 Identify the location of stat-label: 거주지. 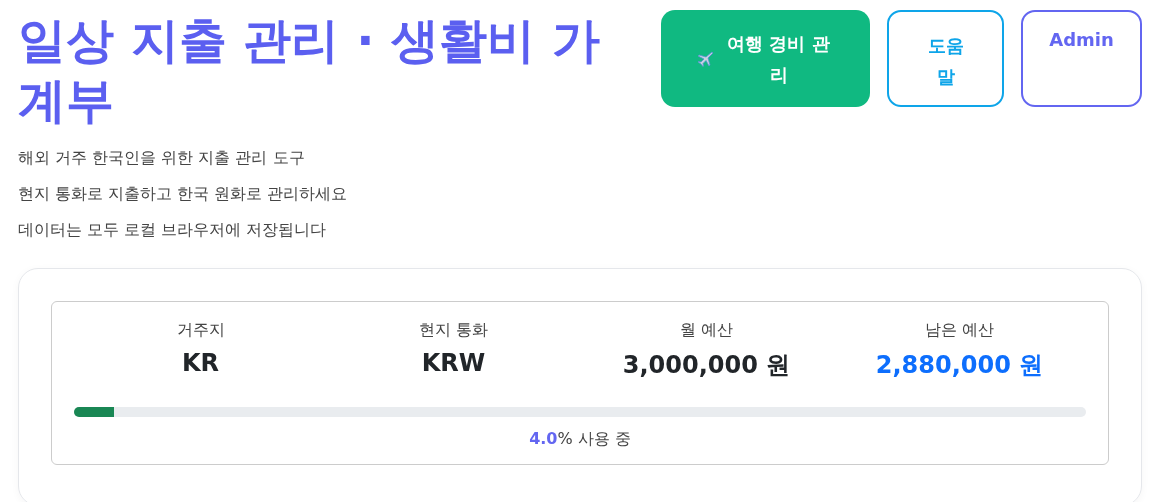
(200, 330).